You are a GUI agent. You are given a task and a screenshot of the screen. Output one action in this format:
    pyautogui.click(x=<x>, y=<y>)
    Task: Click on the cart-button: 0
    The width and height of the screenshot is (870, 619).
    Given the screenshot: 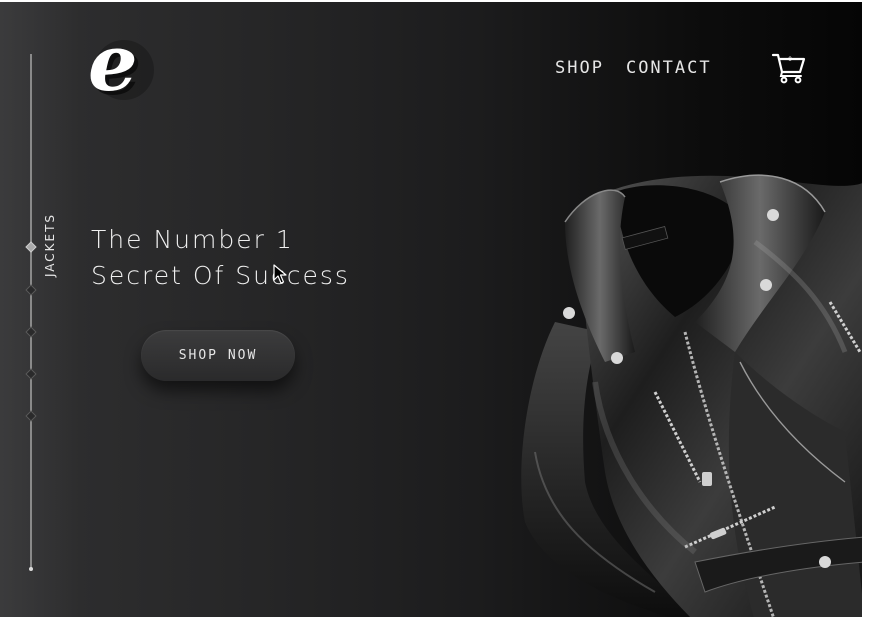 What is the action you would take?
    pyautogui.click(x=789, y=68)
    